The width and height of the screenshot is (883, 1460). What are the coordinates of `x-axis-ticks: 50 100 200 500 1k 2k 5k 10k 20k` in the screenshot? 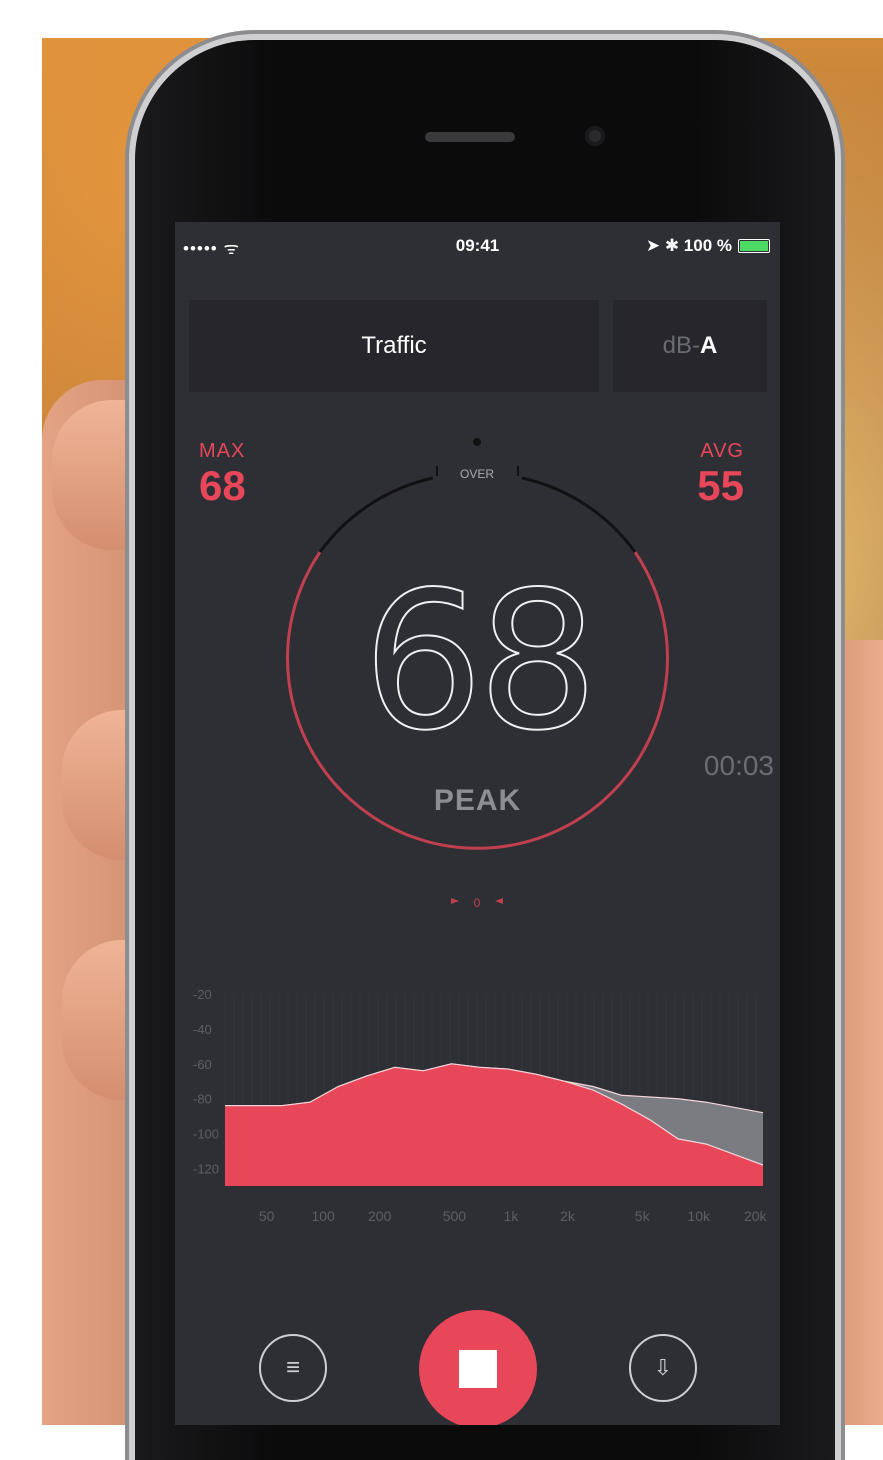 It's located at (513, 1216).